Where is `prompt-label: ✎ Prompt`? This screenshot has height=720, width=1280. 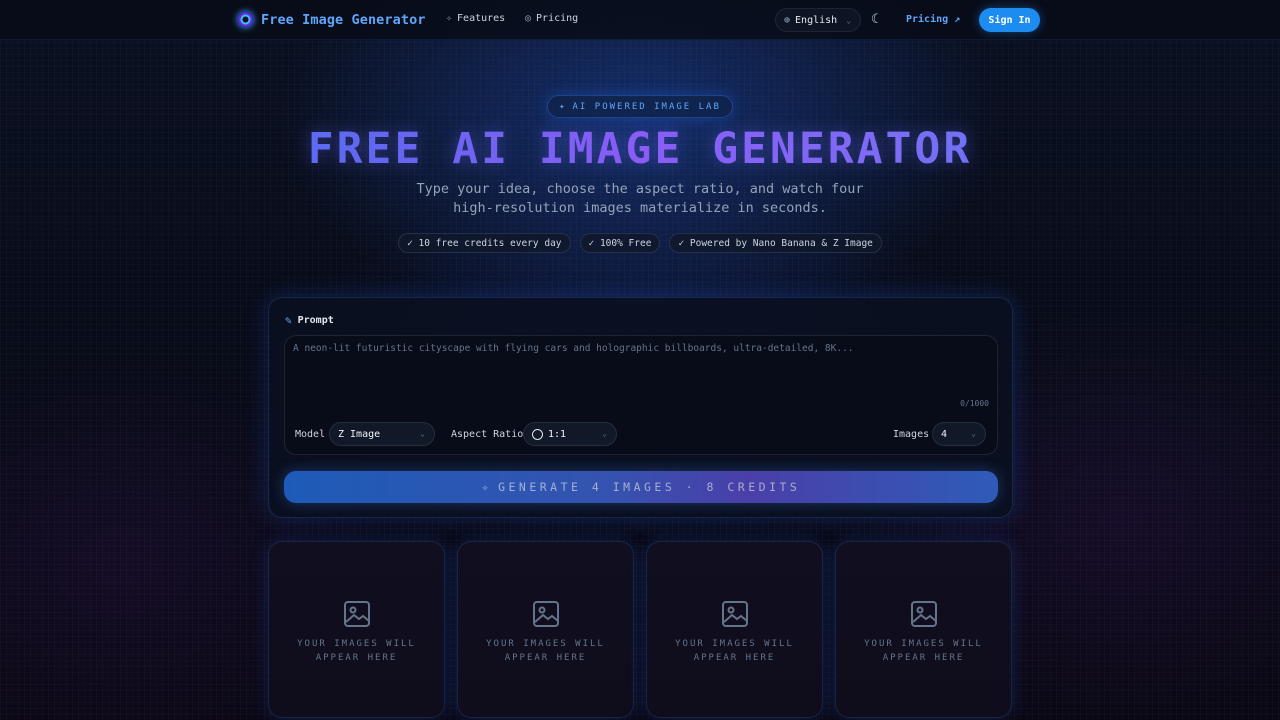 prompt-label: ✎ Prompt is located at coordinates (309, 320).